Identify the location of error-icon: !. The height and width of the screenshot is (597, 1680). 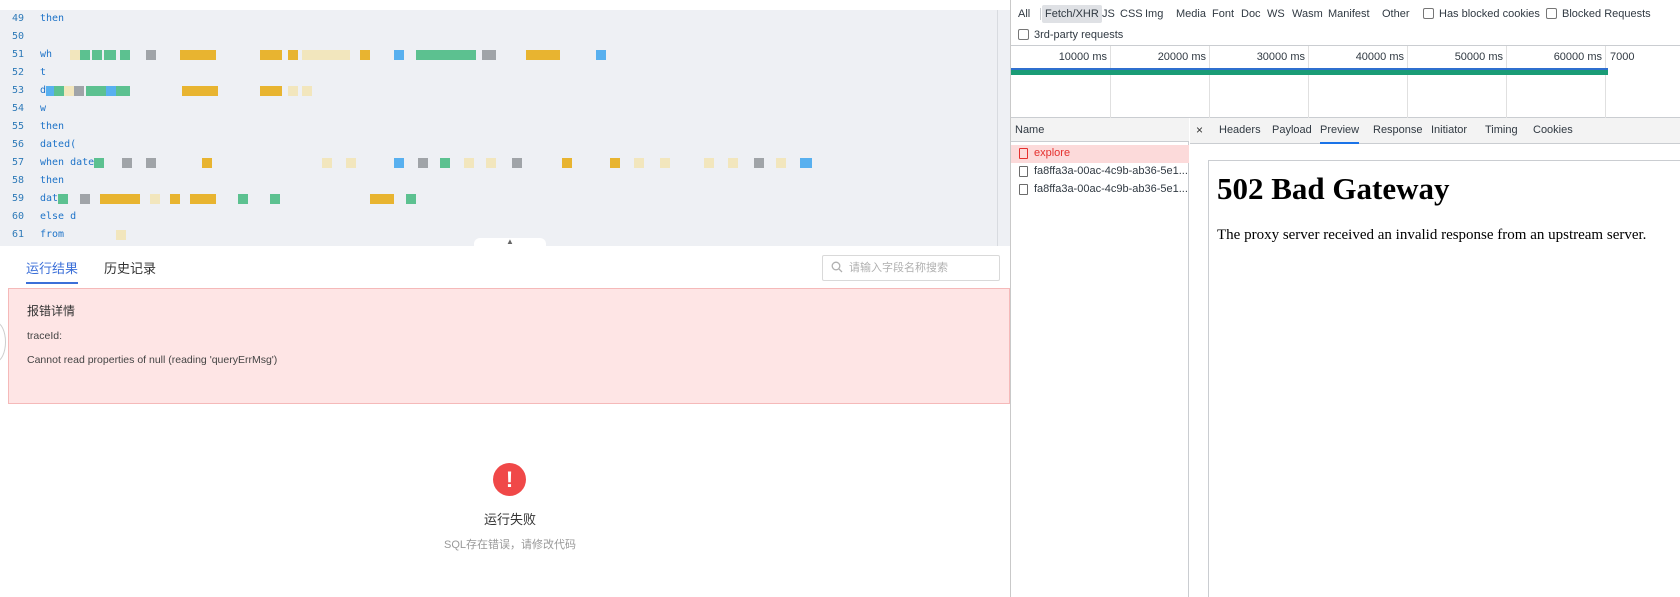
(509, 479).